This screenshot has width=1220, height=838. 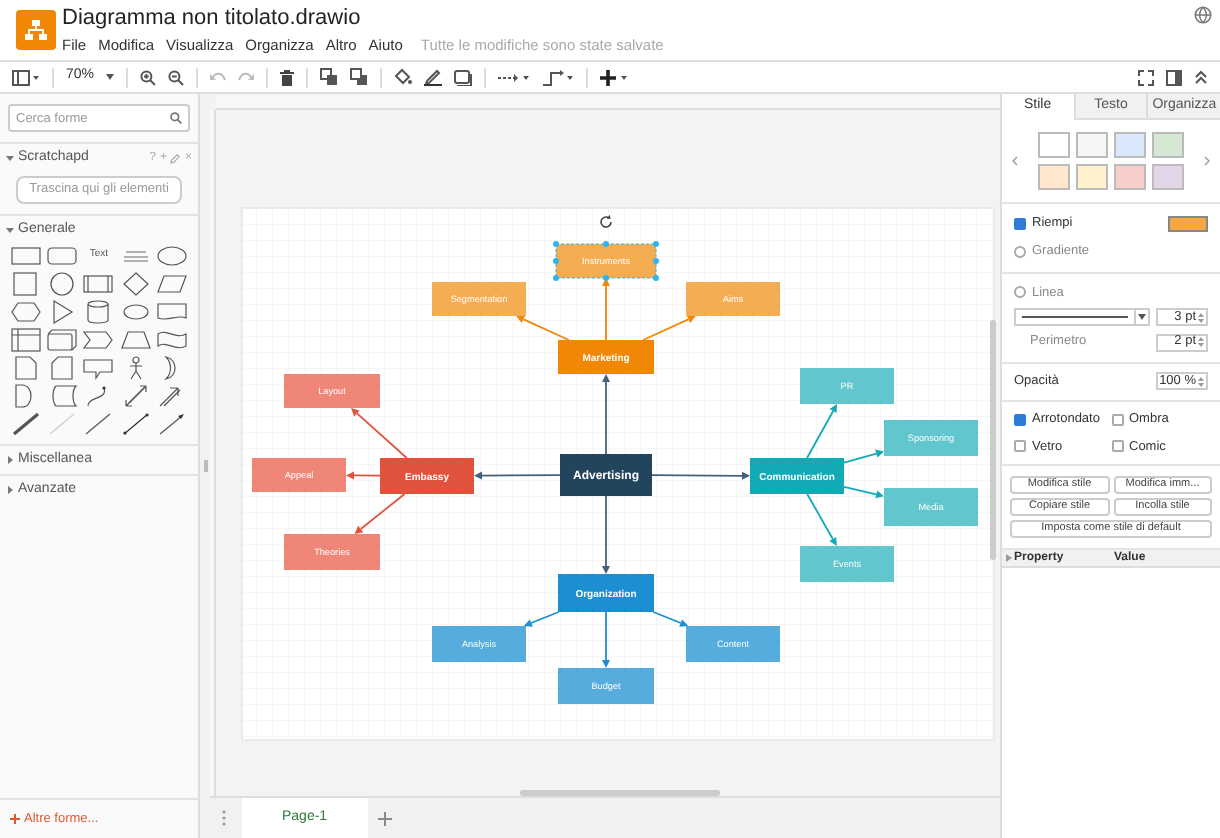 What do you see at coordinates (1015, 161) in the screenshot?
I see `chevron-left-icon` at bounding box center [1015, 161].